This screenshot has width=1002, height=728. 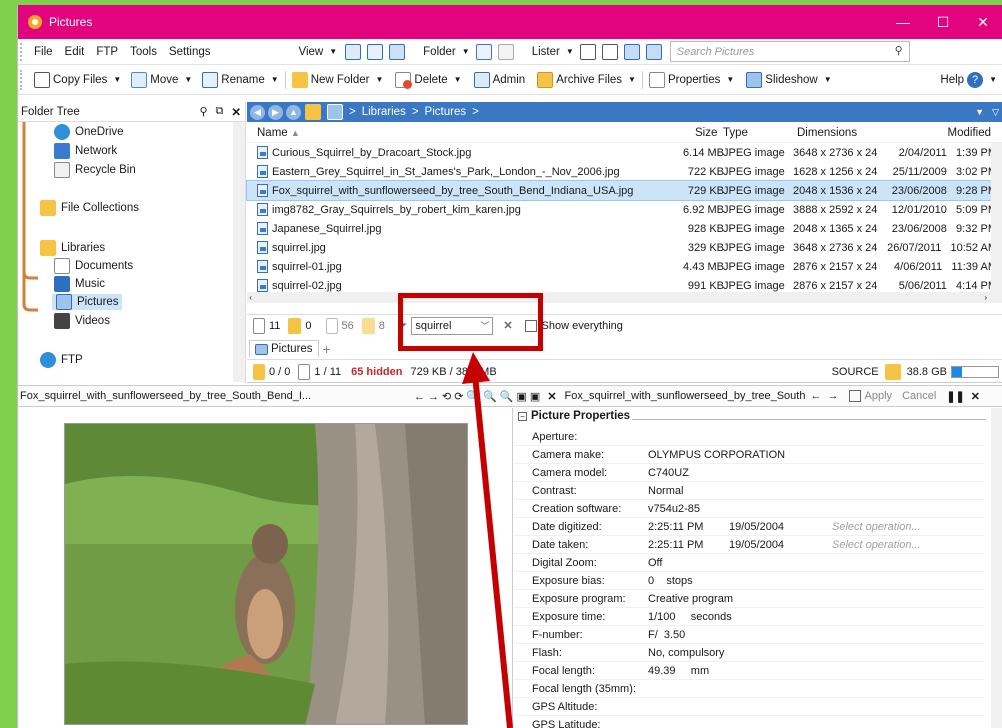 I want to click on annotation-arrow, so click(x=487, y=540).